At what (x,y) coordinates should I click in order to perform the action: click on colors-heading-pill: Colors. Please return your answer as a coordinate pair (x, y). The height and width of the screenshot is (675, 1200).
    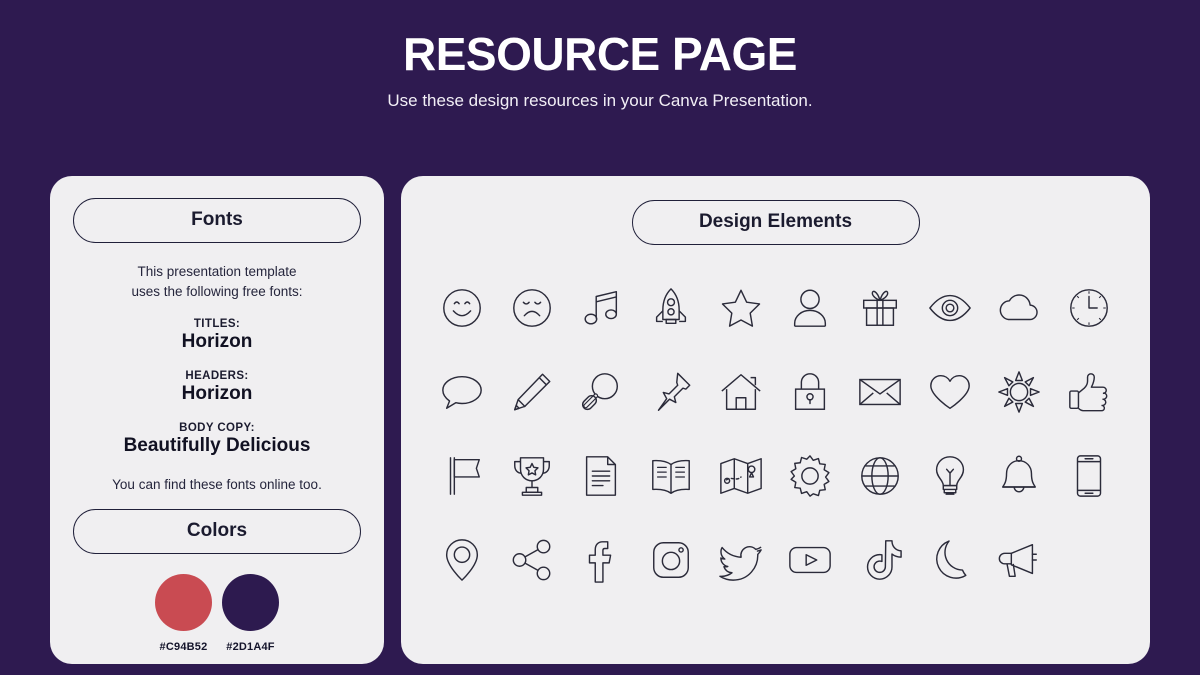
    Looking at the image, I should click on (217, 532).